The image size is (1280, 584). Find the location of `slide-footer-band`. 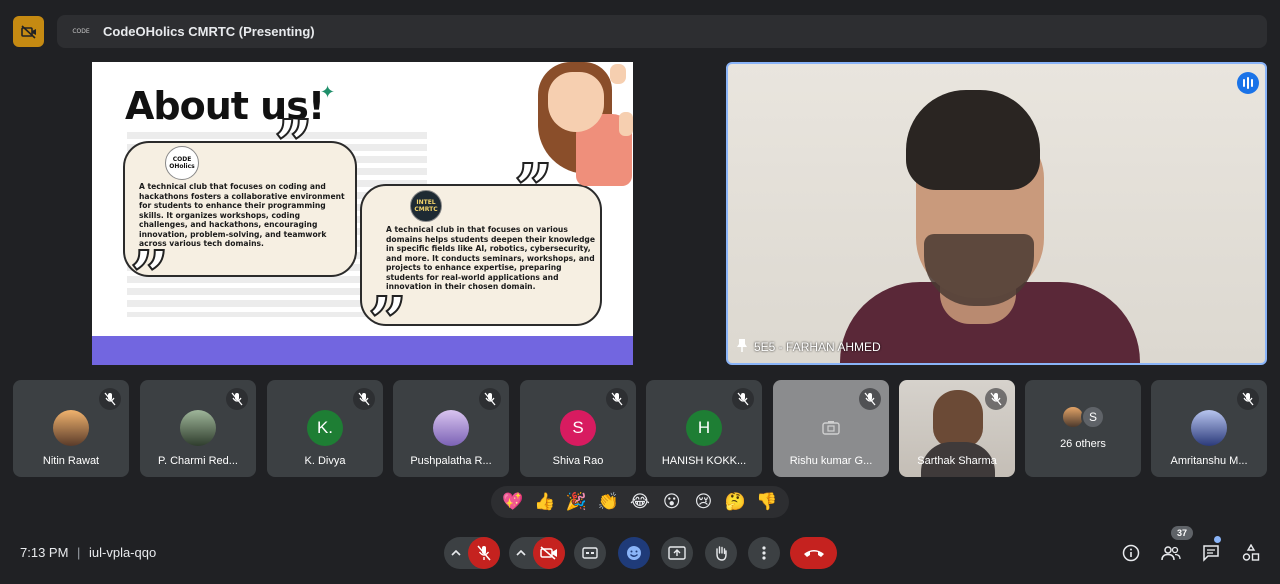

slide-footer-band is located at coordinates (362, 350).